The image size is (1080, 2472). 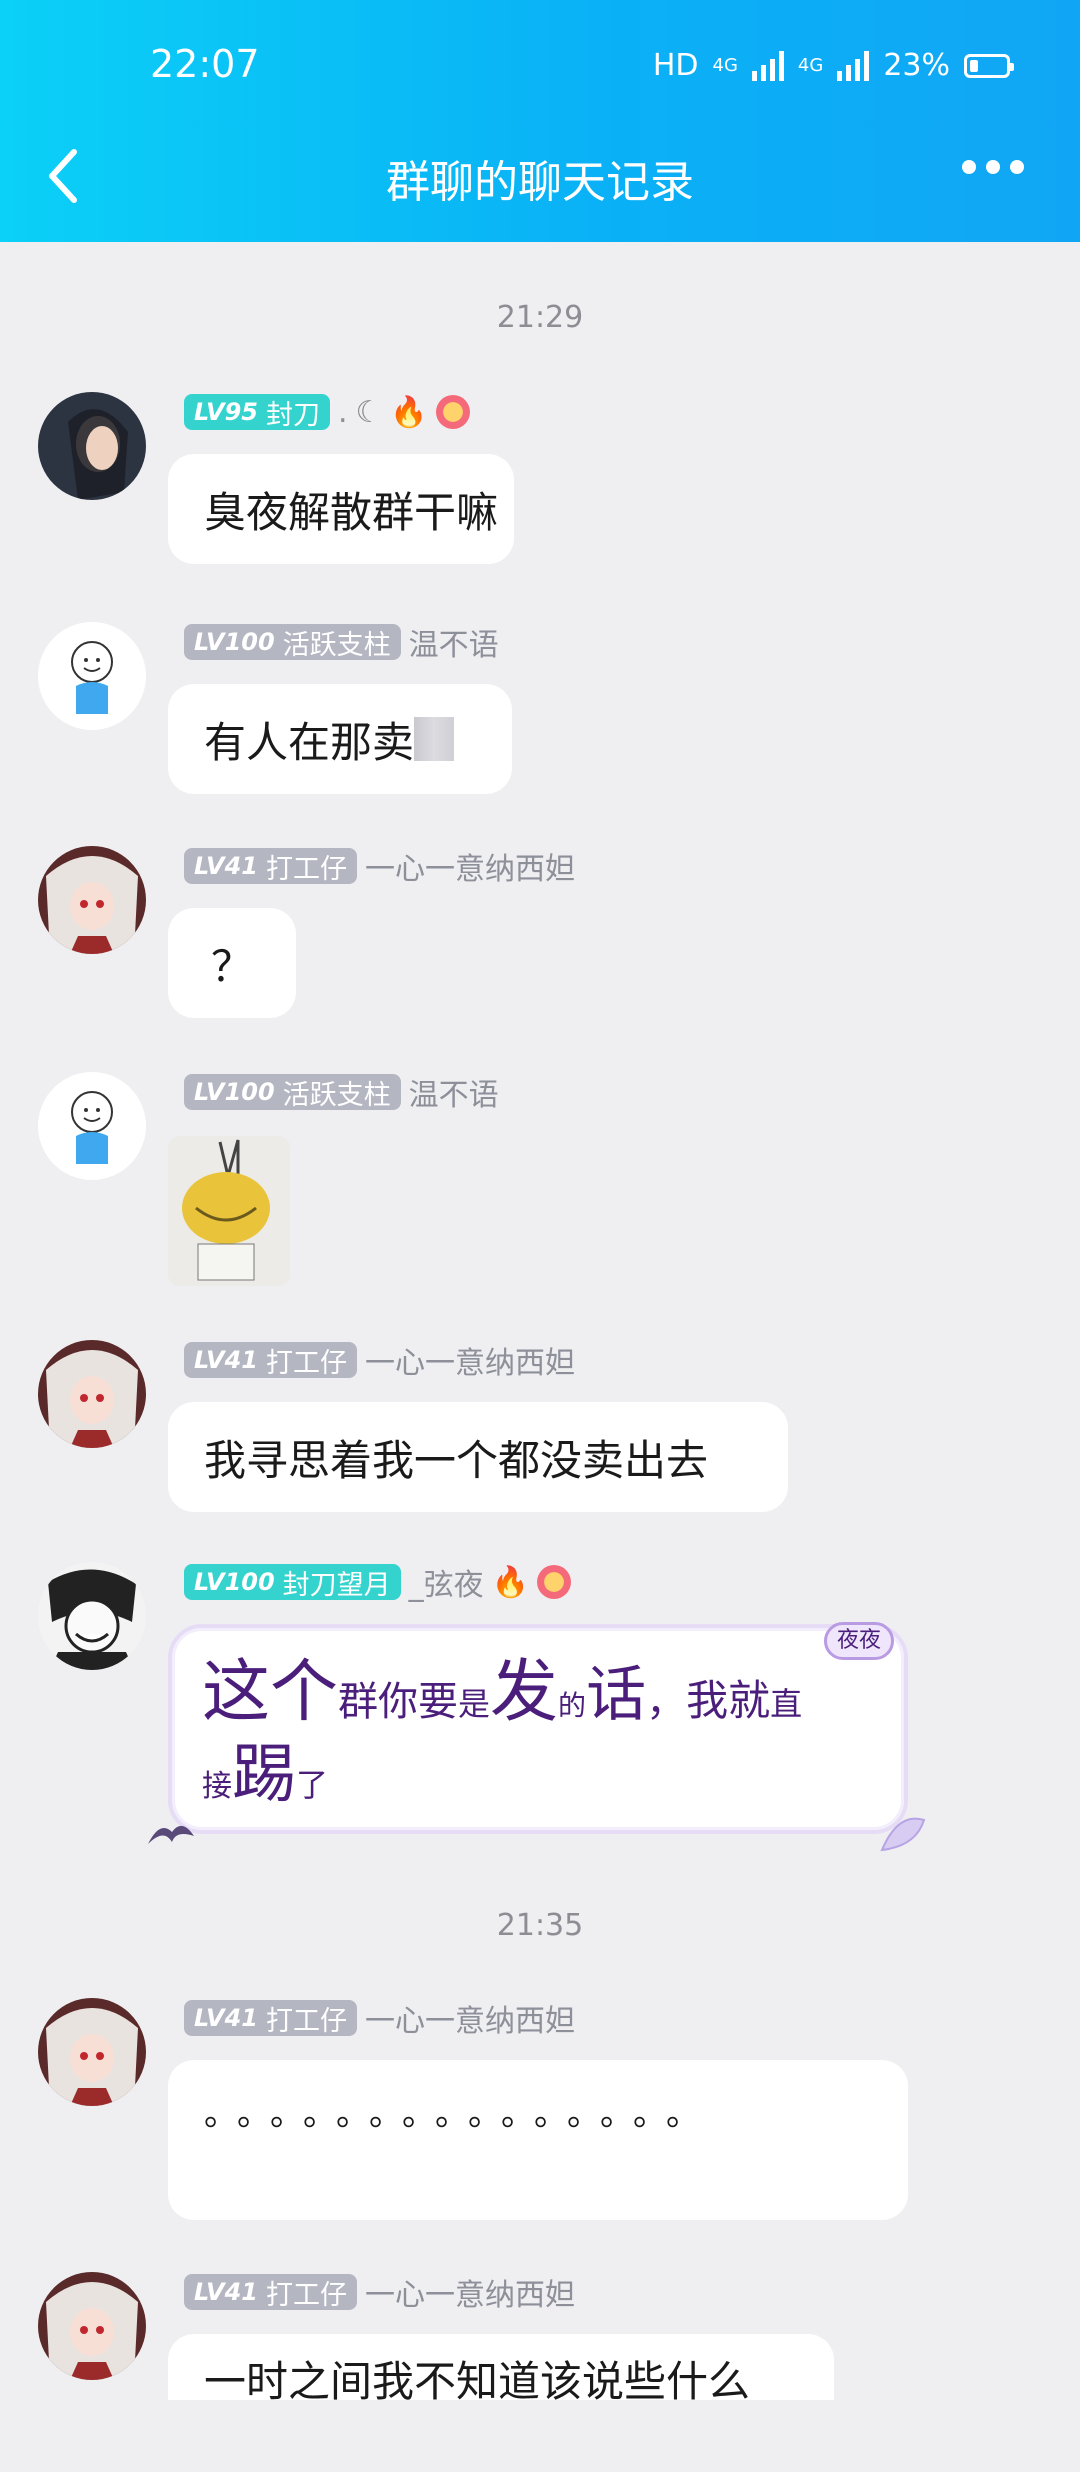 I want to click on bat-decoration-icon, so click(x=171, y=1834).